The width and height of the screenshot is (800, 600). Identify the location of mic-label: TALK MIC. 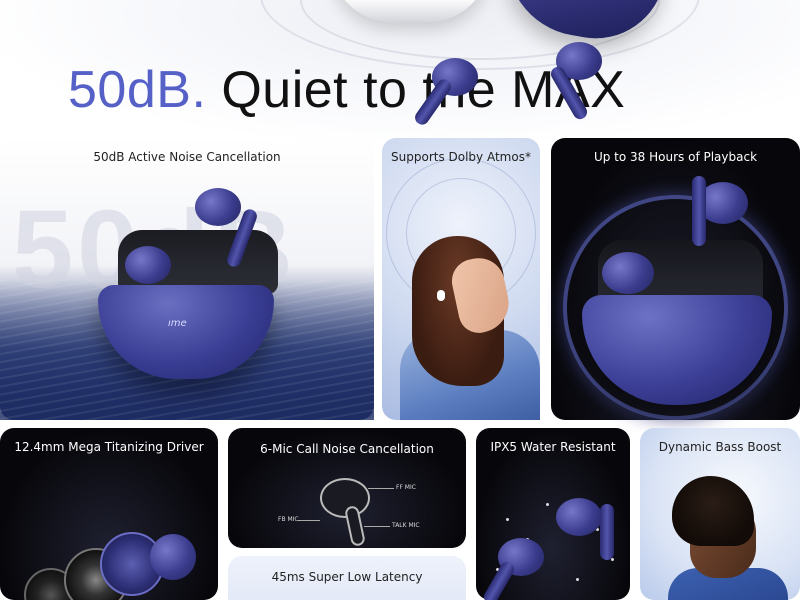
(406, 525).